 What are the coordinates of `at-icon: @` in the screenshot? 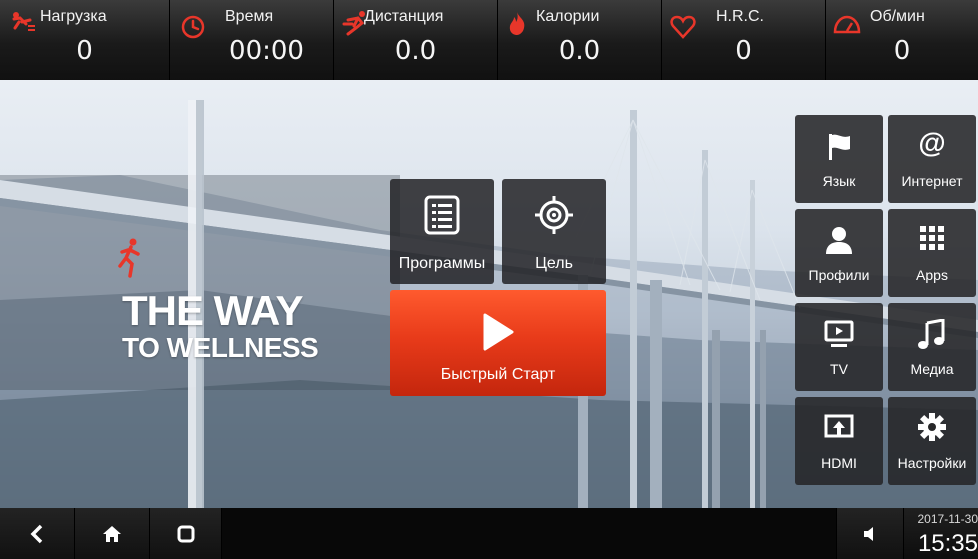 It's located at (932, 142).